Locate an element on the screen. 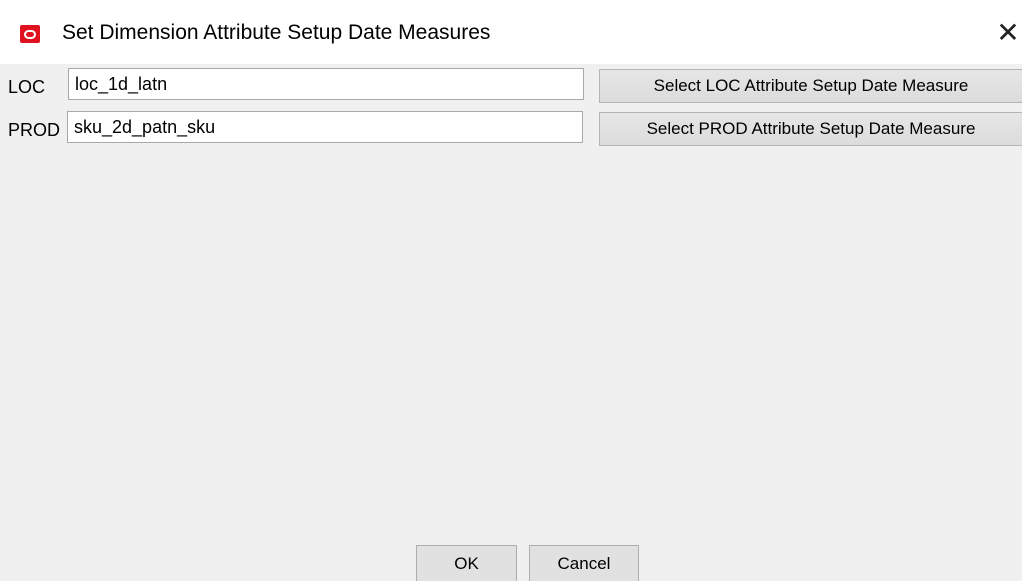 This screenshot has width=1022, height=581. loc-label: LOC is located at coordinates (27, 87).